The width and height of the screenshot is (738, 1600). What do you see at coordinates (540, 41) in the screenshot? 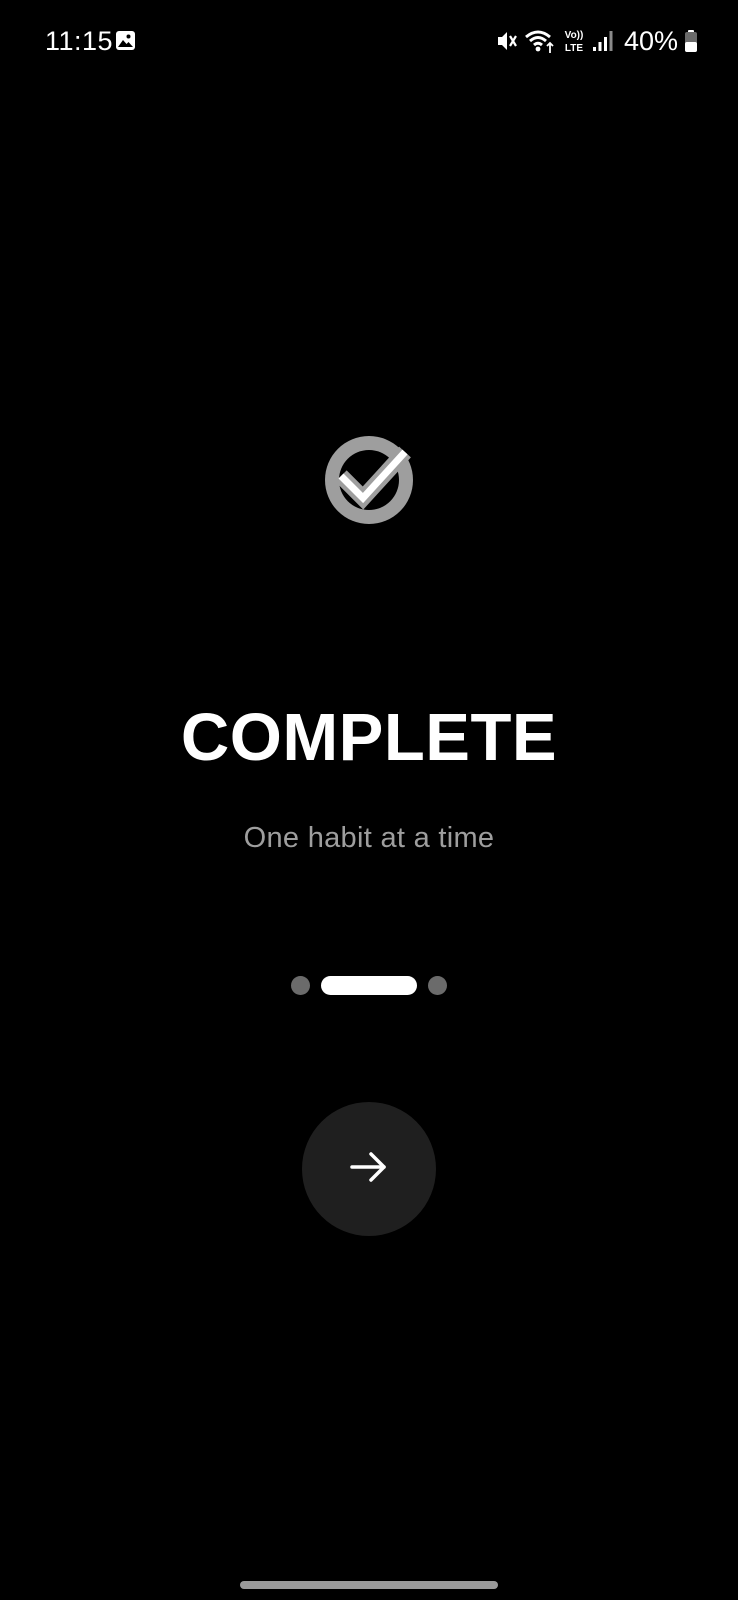
I see `wifi-icon` at bounding box center [540, 41].